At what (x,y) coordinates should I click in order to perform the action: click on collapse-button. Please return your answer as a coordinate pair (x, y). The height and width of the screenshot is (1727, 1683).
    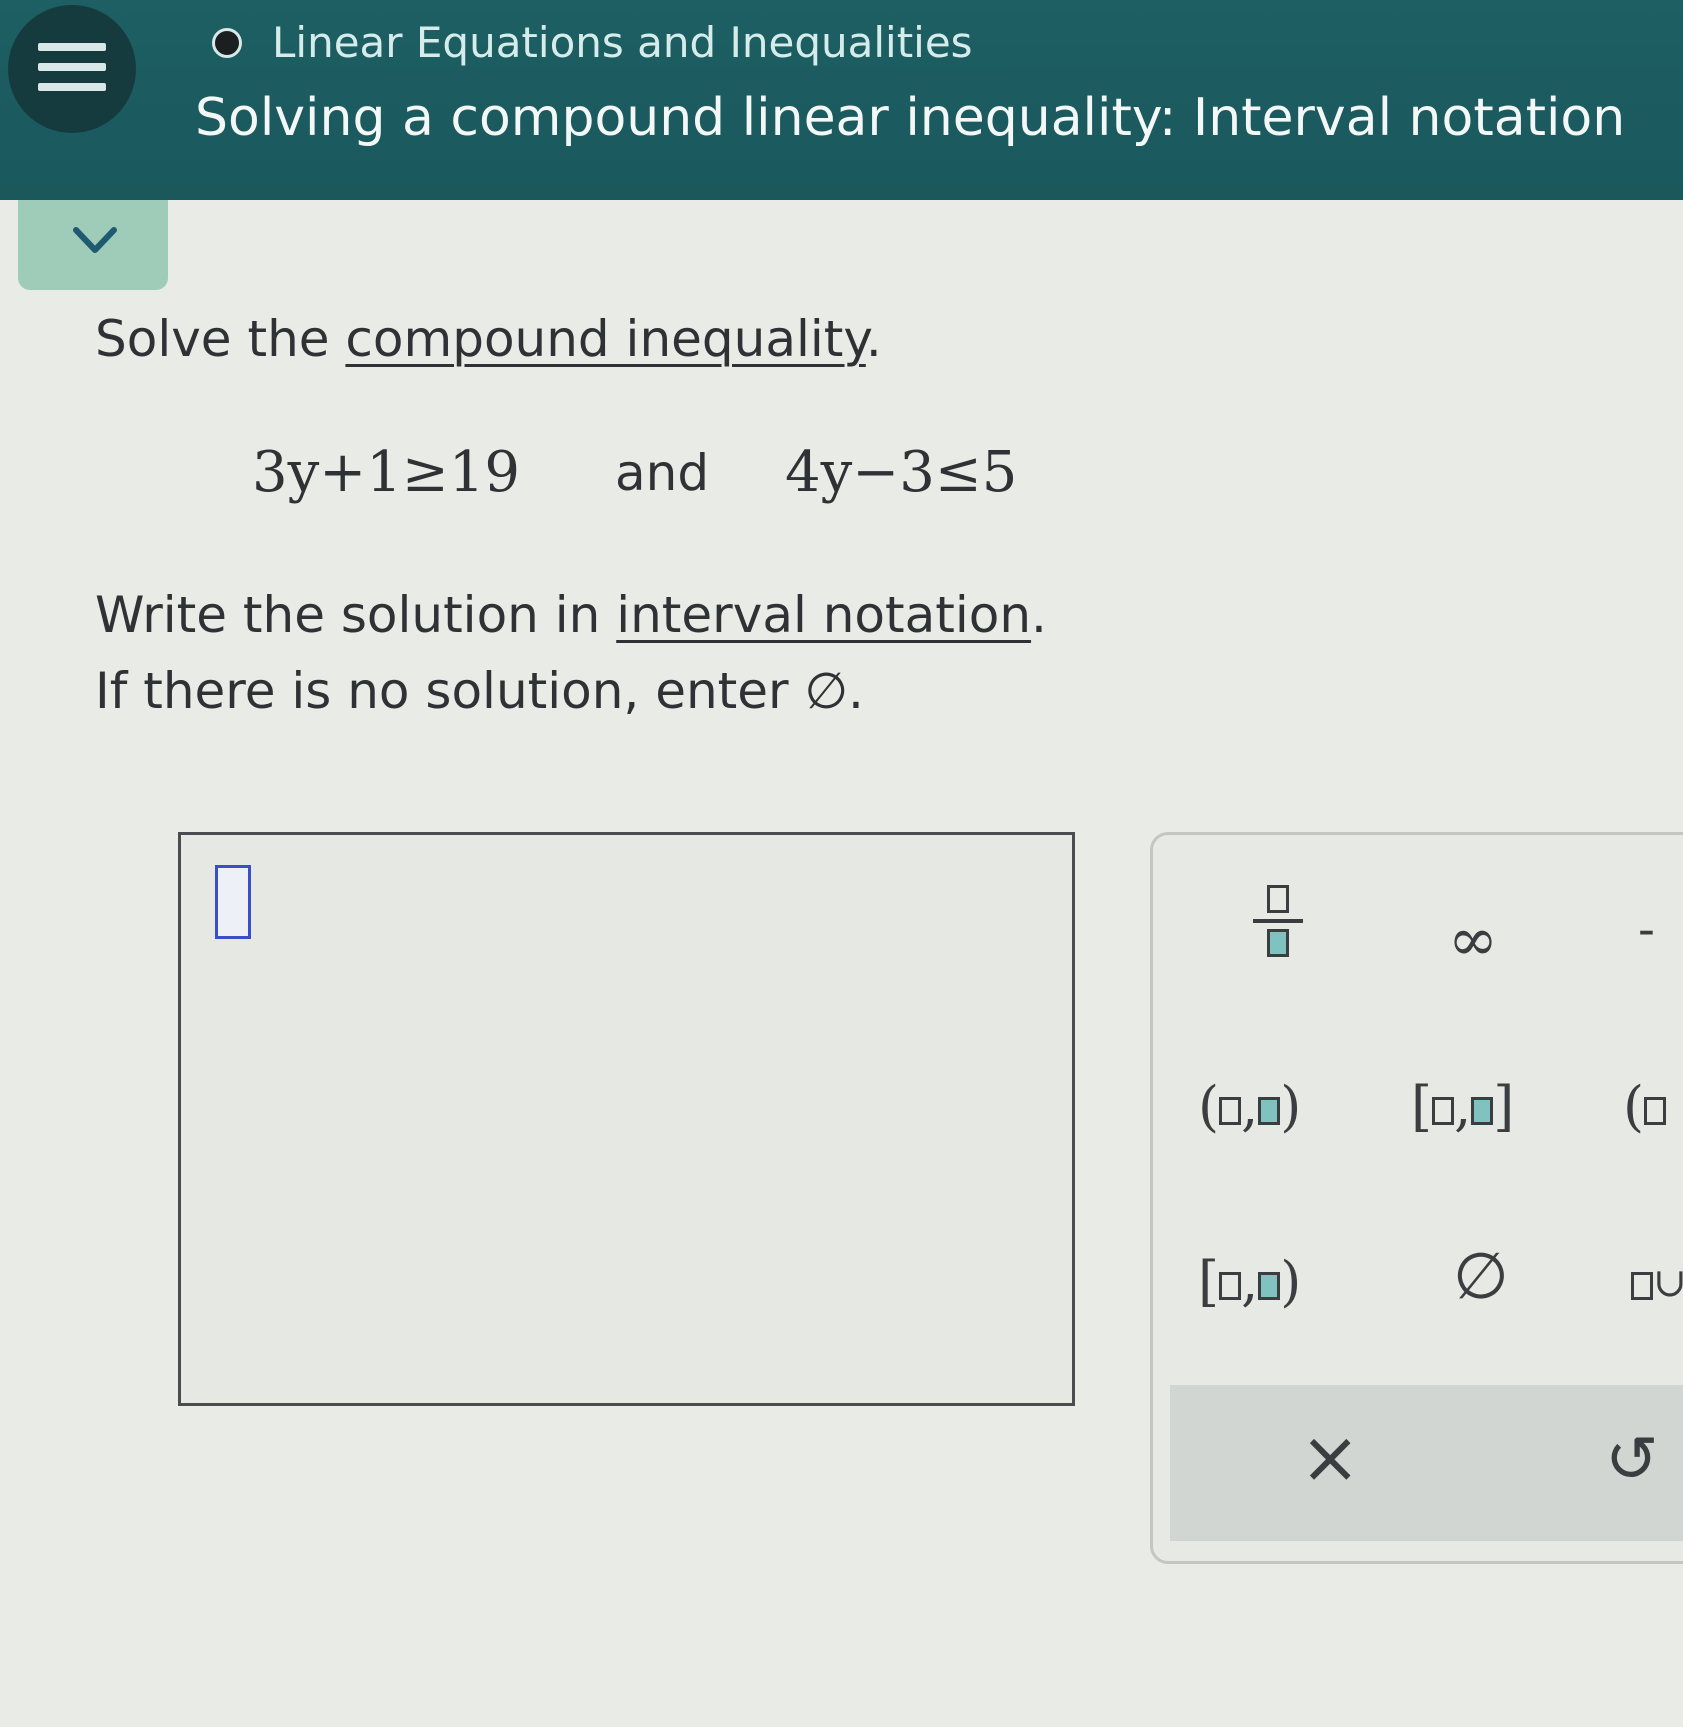
    Looking at the image, I should click on (93, 245).